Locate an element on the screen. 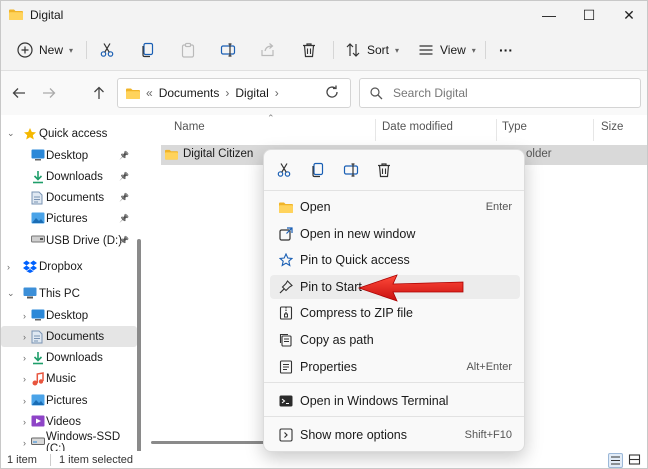 Image resolution: width=648 pixels, height=469 pixels. tiles-view-icon is located at coordinates (634, 459).